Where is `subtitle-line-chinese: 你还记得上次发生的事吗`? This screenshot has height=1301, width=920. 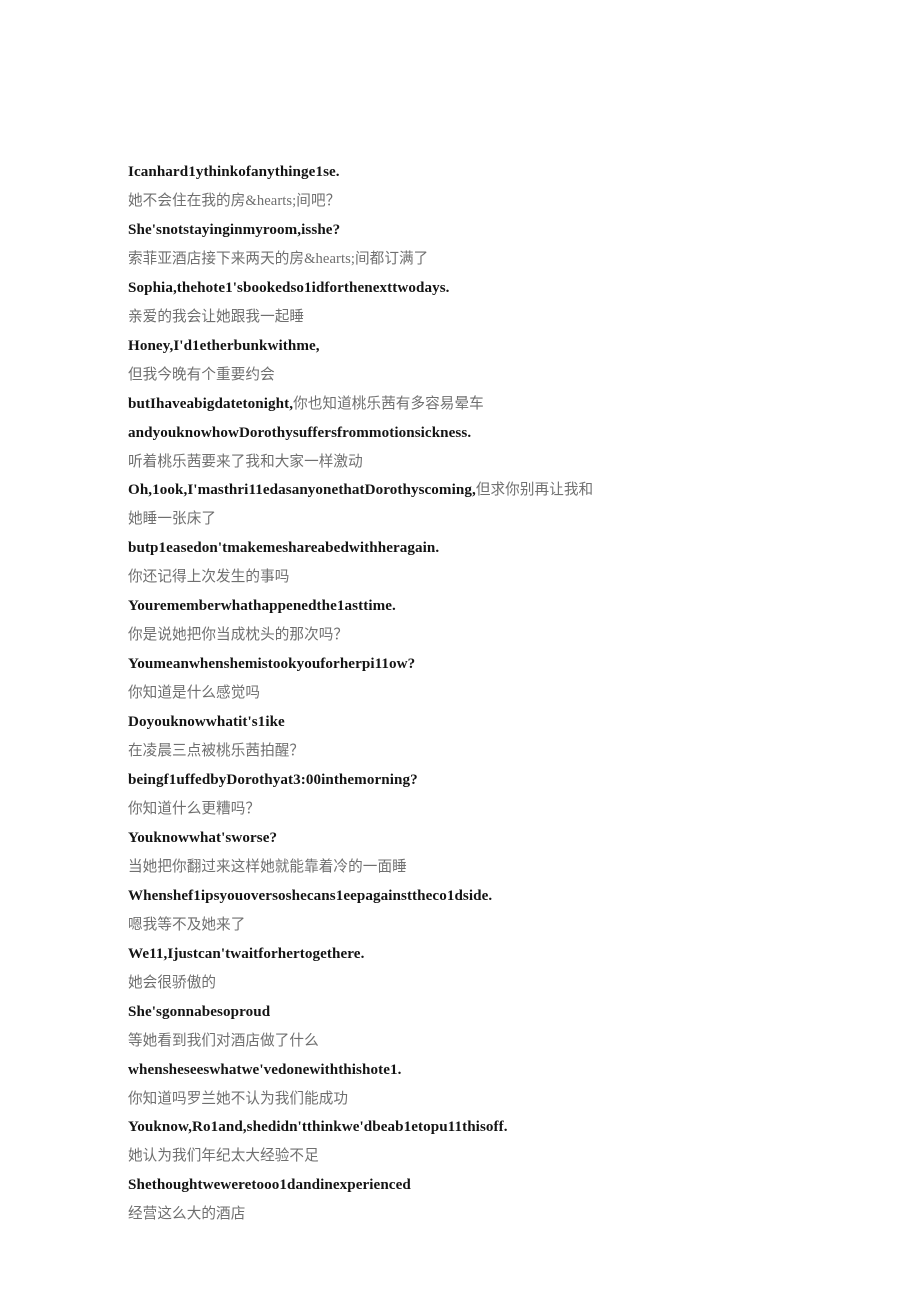 subtitle-line-chinese: 你还记得上次发生的事吗 is located at coordinates (209, 577).